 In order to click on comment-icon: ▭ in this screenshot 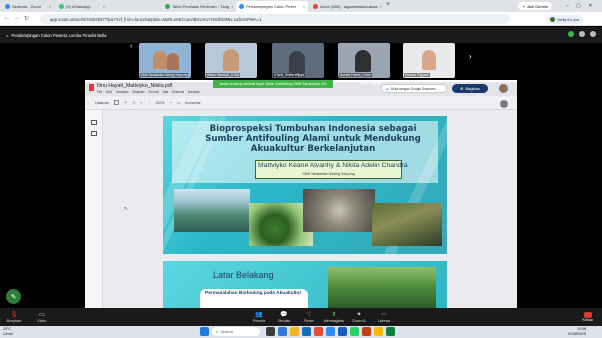, I will do `click(178, 103)`.